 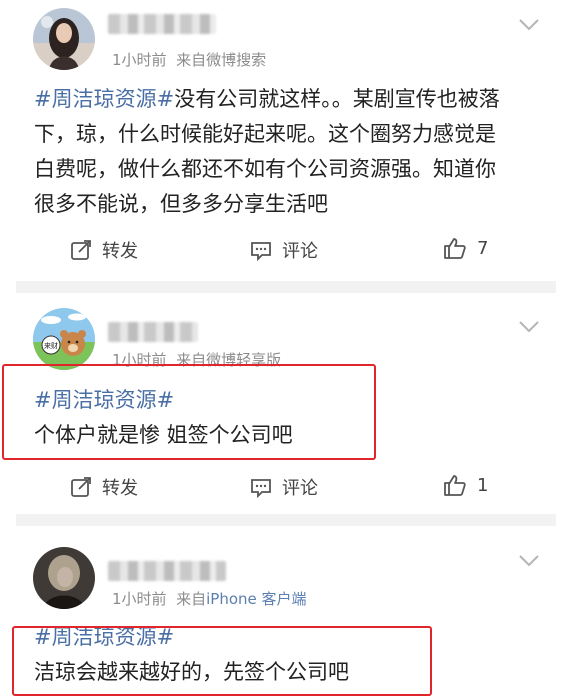 What do you see at coordinates (337, 99) in the screenshot?
I see `post-text-line: 没有公司就这样。。某剧宣传也被落` at bounding box center [337, 99].